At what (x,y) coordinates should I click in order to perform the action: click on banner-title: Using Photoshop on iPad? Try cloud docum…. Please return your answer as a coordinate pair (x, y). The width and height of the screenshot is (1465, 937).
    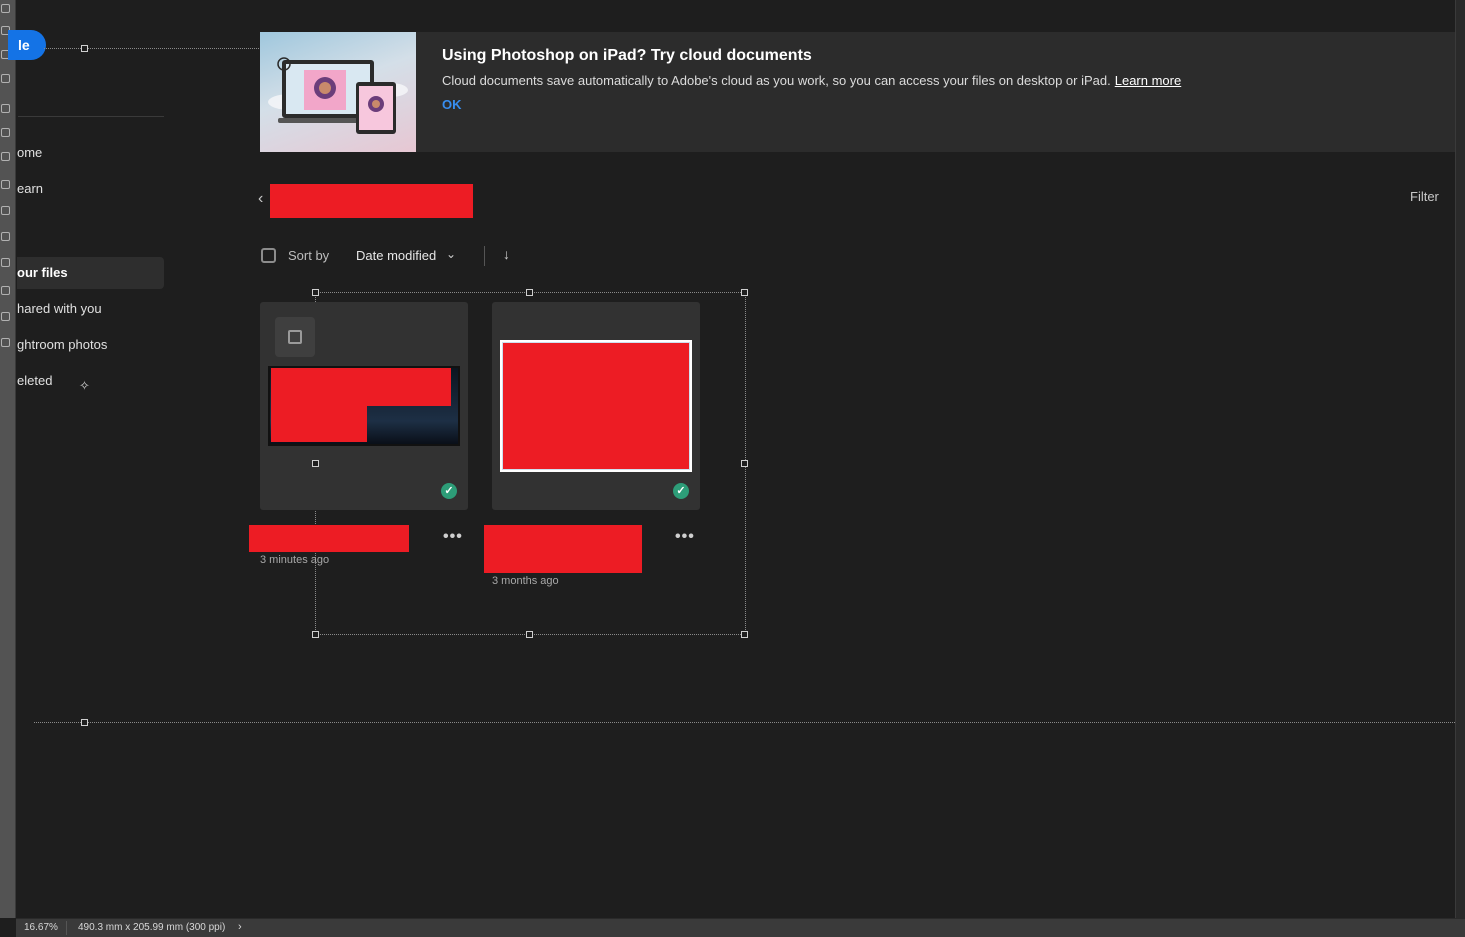
    Looking at the image, I should click on (627, 55).